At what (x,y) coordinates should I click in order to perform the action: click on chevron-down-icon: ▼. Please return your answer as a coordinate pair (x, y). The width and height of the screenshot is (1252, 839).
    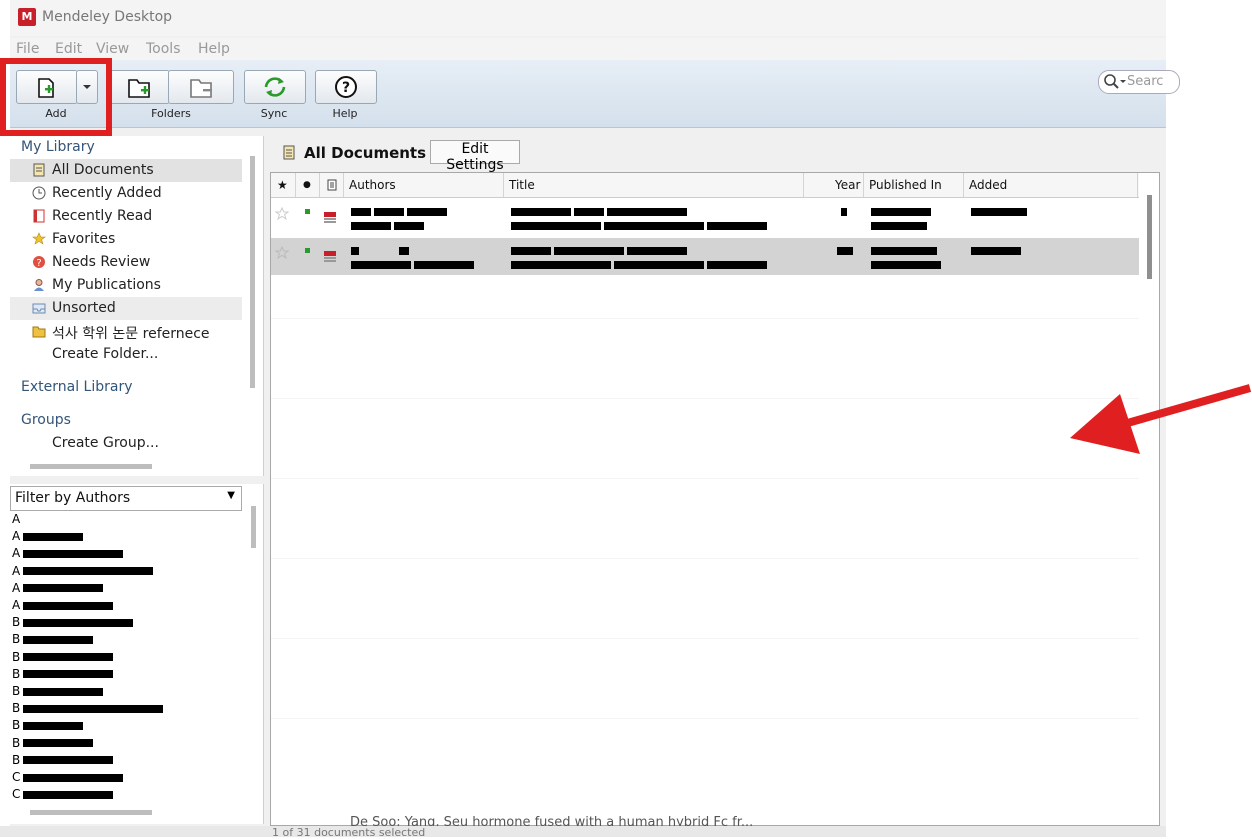
    Looking at the image, I should click on (231, 495).